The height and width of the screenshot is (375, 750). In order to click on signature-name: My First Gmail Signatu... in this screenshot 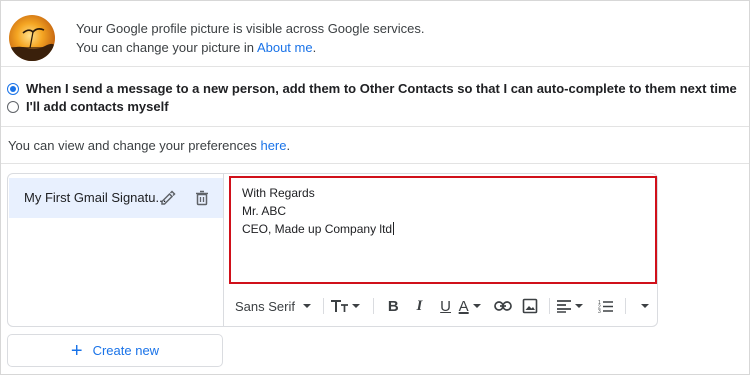, I will do `click(95, 197)`.